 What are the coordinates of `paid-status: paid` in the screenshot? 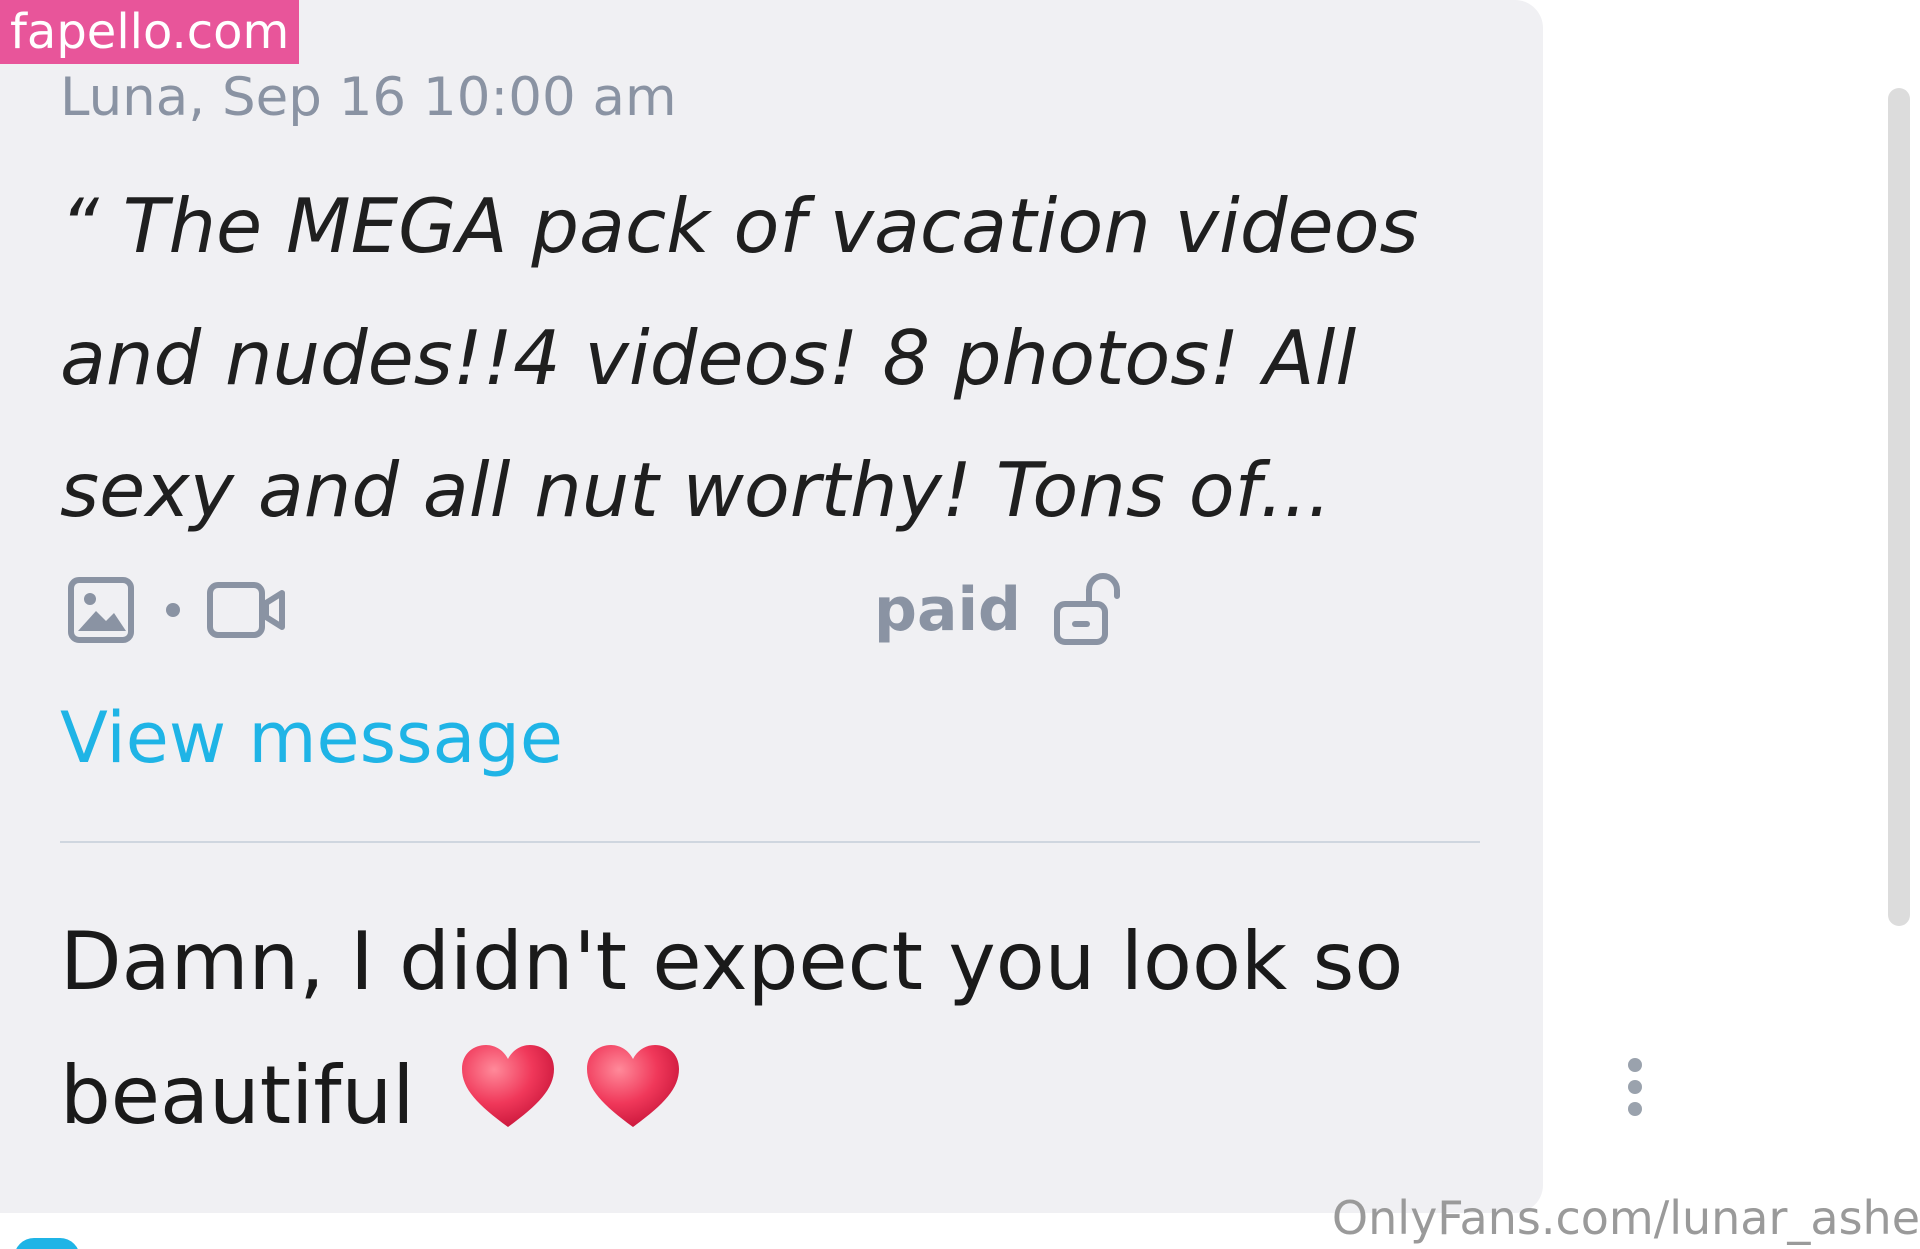 It's located at (998, 610).